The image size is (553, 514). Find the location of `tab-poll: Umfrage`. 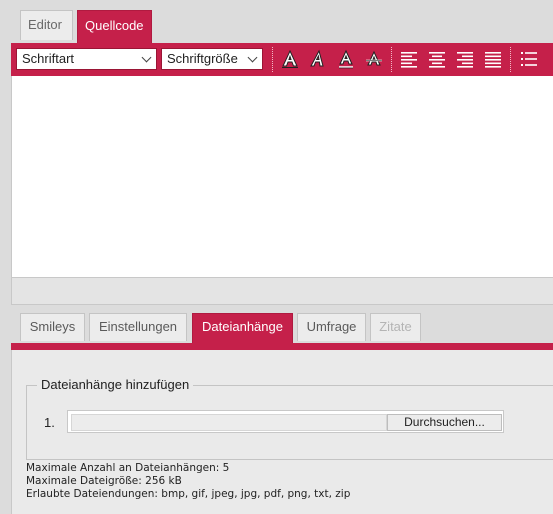

tab-poll: Umfrage is located at coordinates (331, 327).